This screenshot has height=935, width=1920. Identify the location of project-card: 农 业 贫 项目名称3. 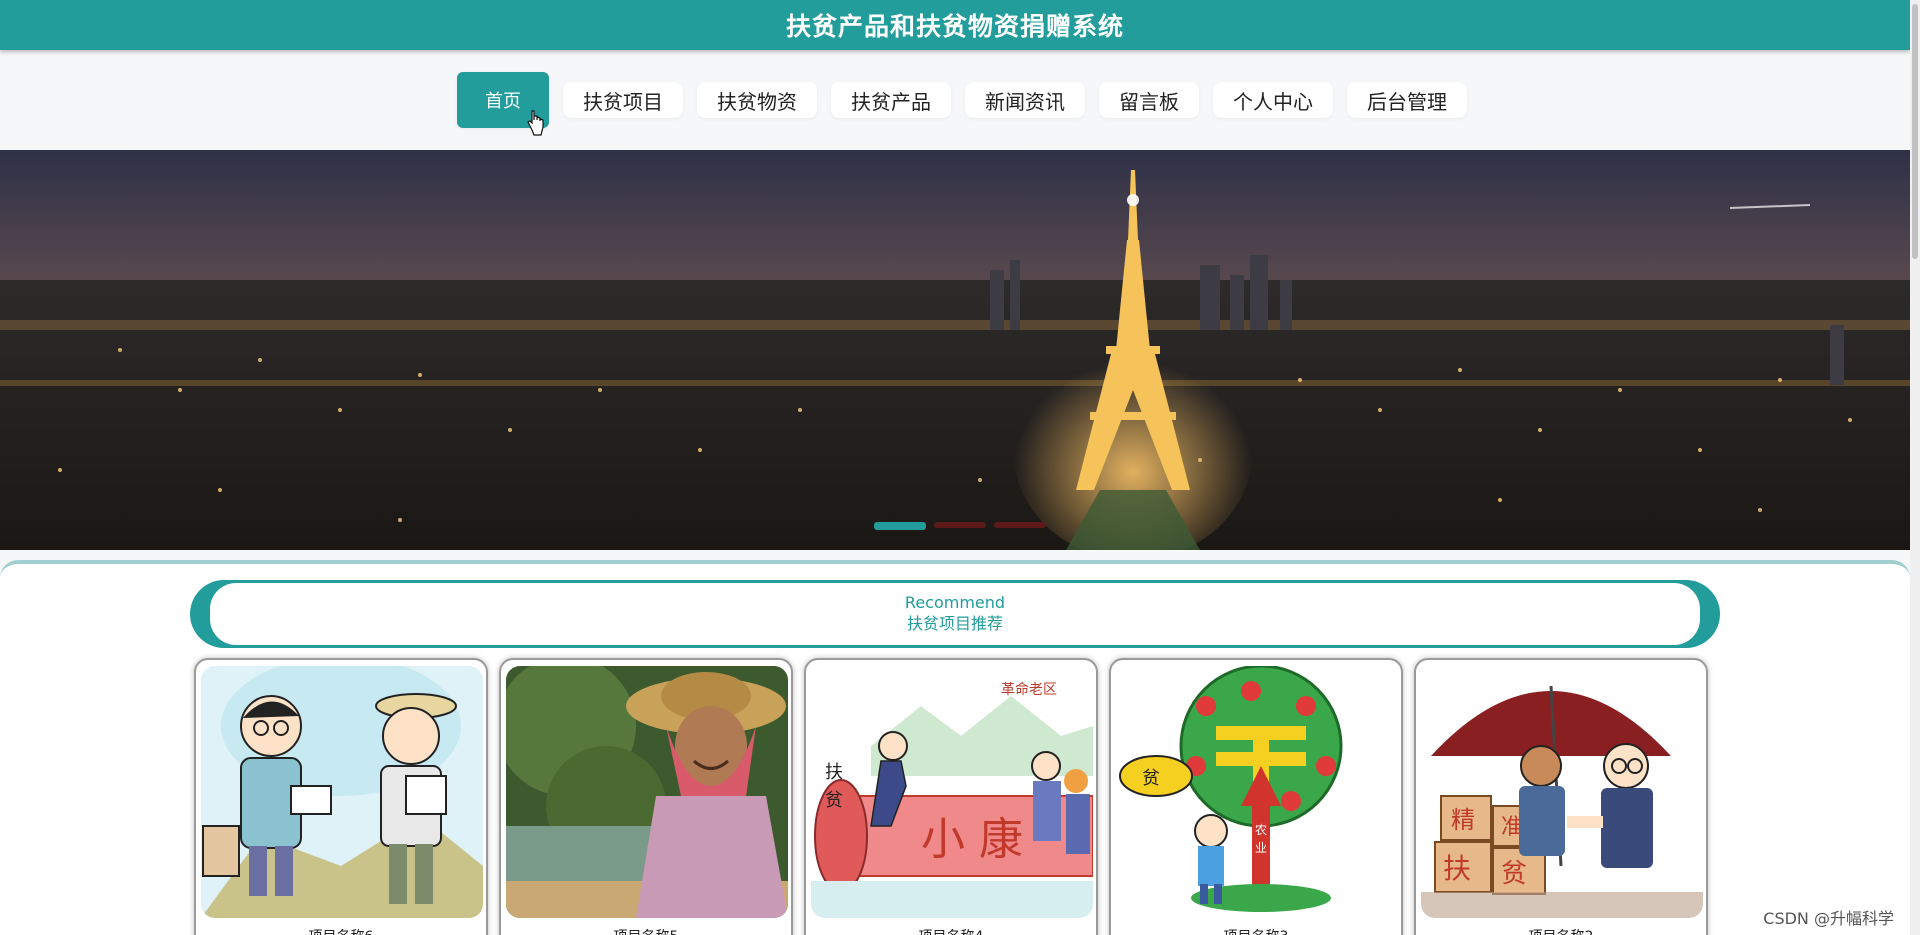
(1256, 796).